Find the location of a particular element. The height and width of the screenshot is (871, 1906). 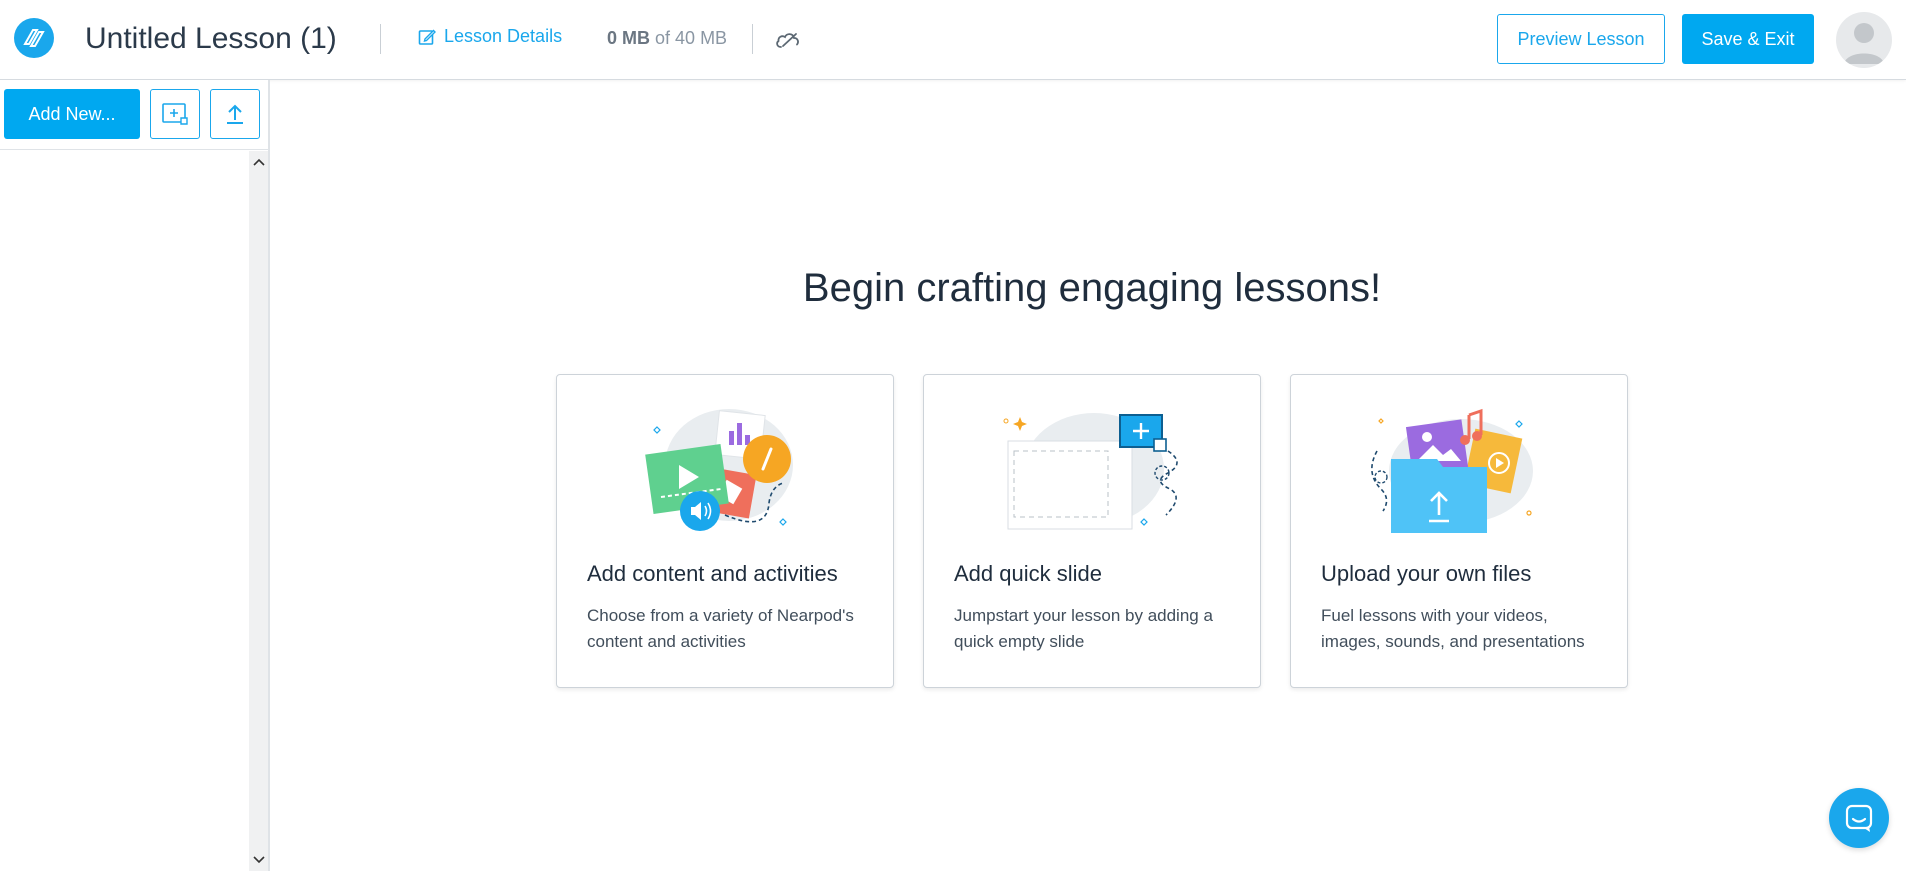

lesson-details-link: Lesson Details is located at coordinates (490, 36).